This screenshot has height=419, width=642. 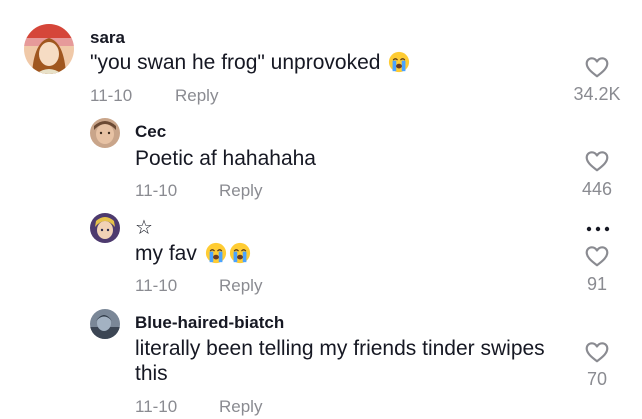 What do you see at coordinates (151, 373) in the screenshot?
I see `comment-text-line: this` at bounding box center [151, 373].